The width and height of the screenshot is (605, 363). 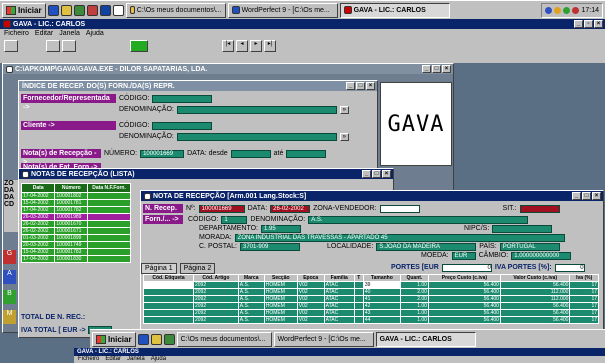 I want to click on numero-input: 100001669, so click(x=162, y=153).